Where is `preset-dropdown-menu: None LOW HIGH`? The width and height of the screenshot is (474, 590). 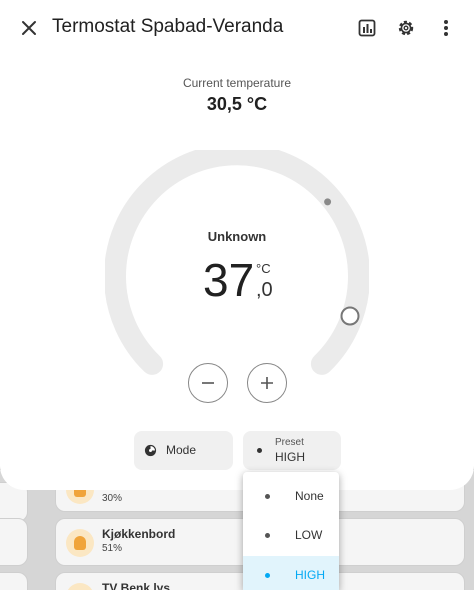
preset-dropdown-menu: None LOW HIGH is located at coordinates (291, 531).